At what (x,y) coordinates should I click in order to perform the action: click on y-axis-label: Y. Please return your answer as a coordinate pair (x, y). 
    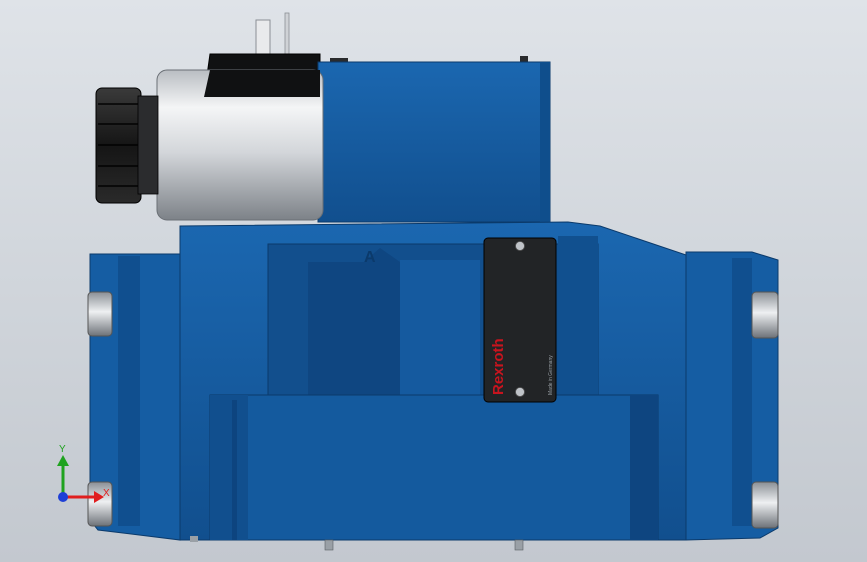
    Looking at the image, I should click on (62, 449).